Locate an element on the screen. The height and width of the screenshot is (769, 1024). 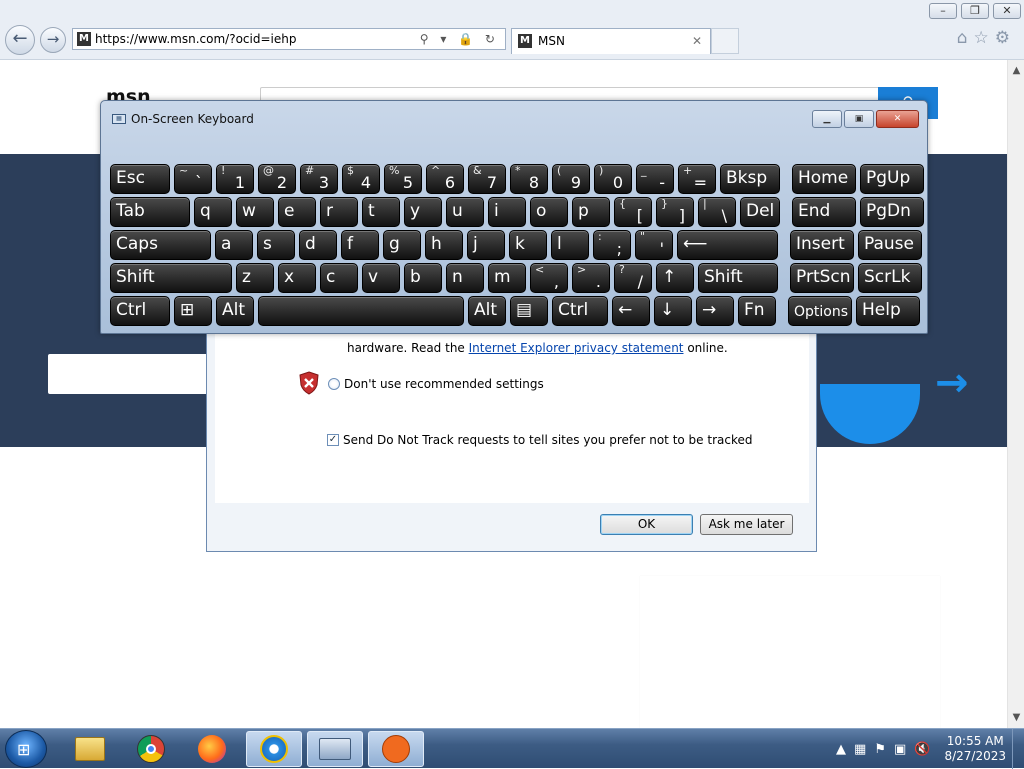
dont-use-recommended-option: Don't use recommended settings is located at coordinates (436, 384).